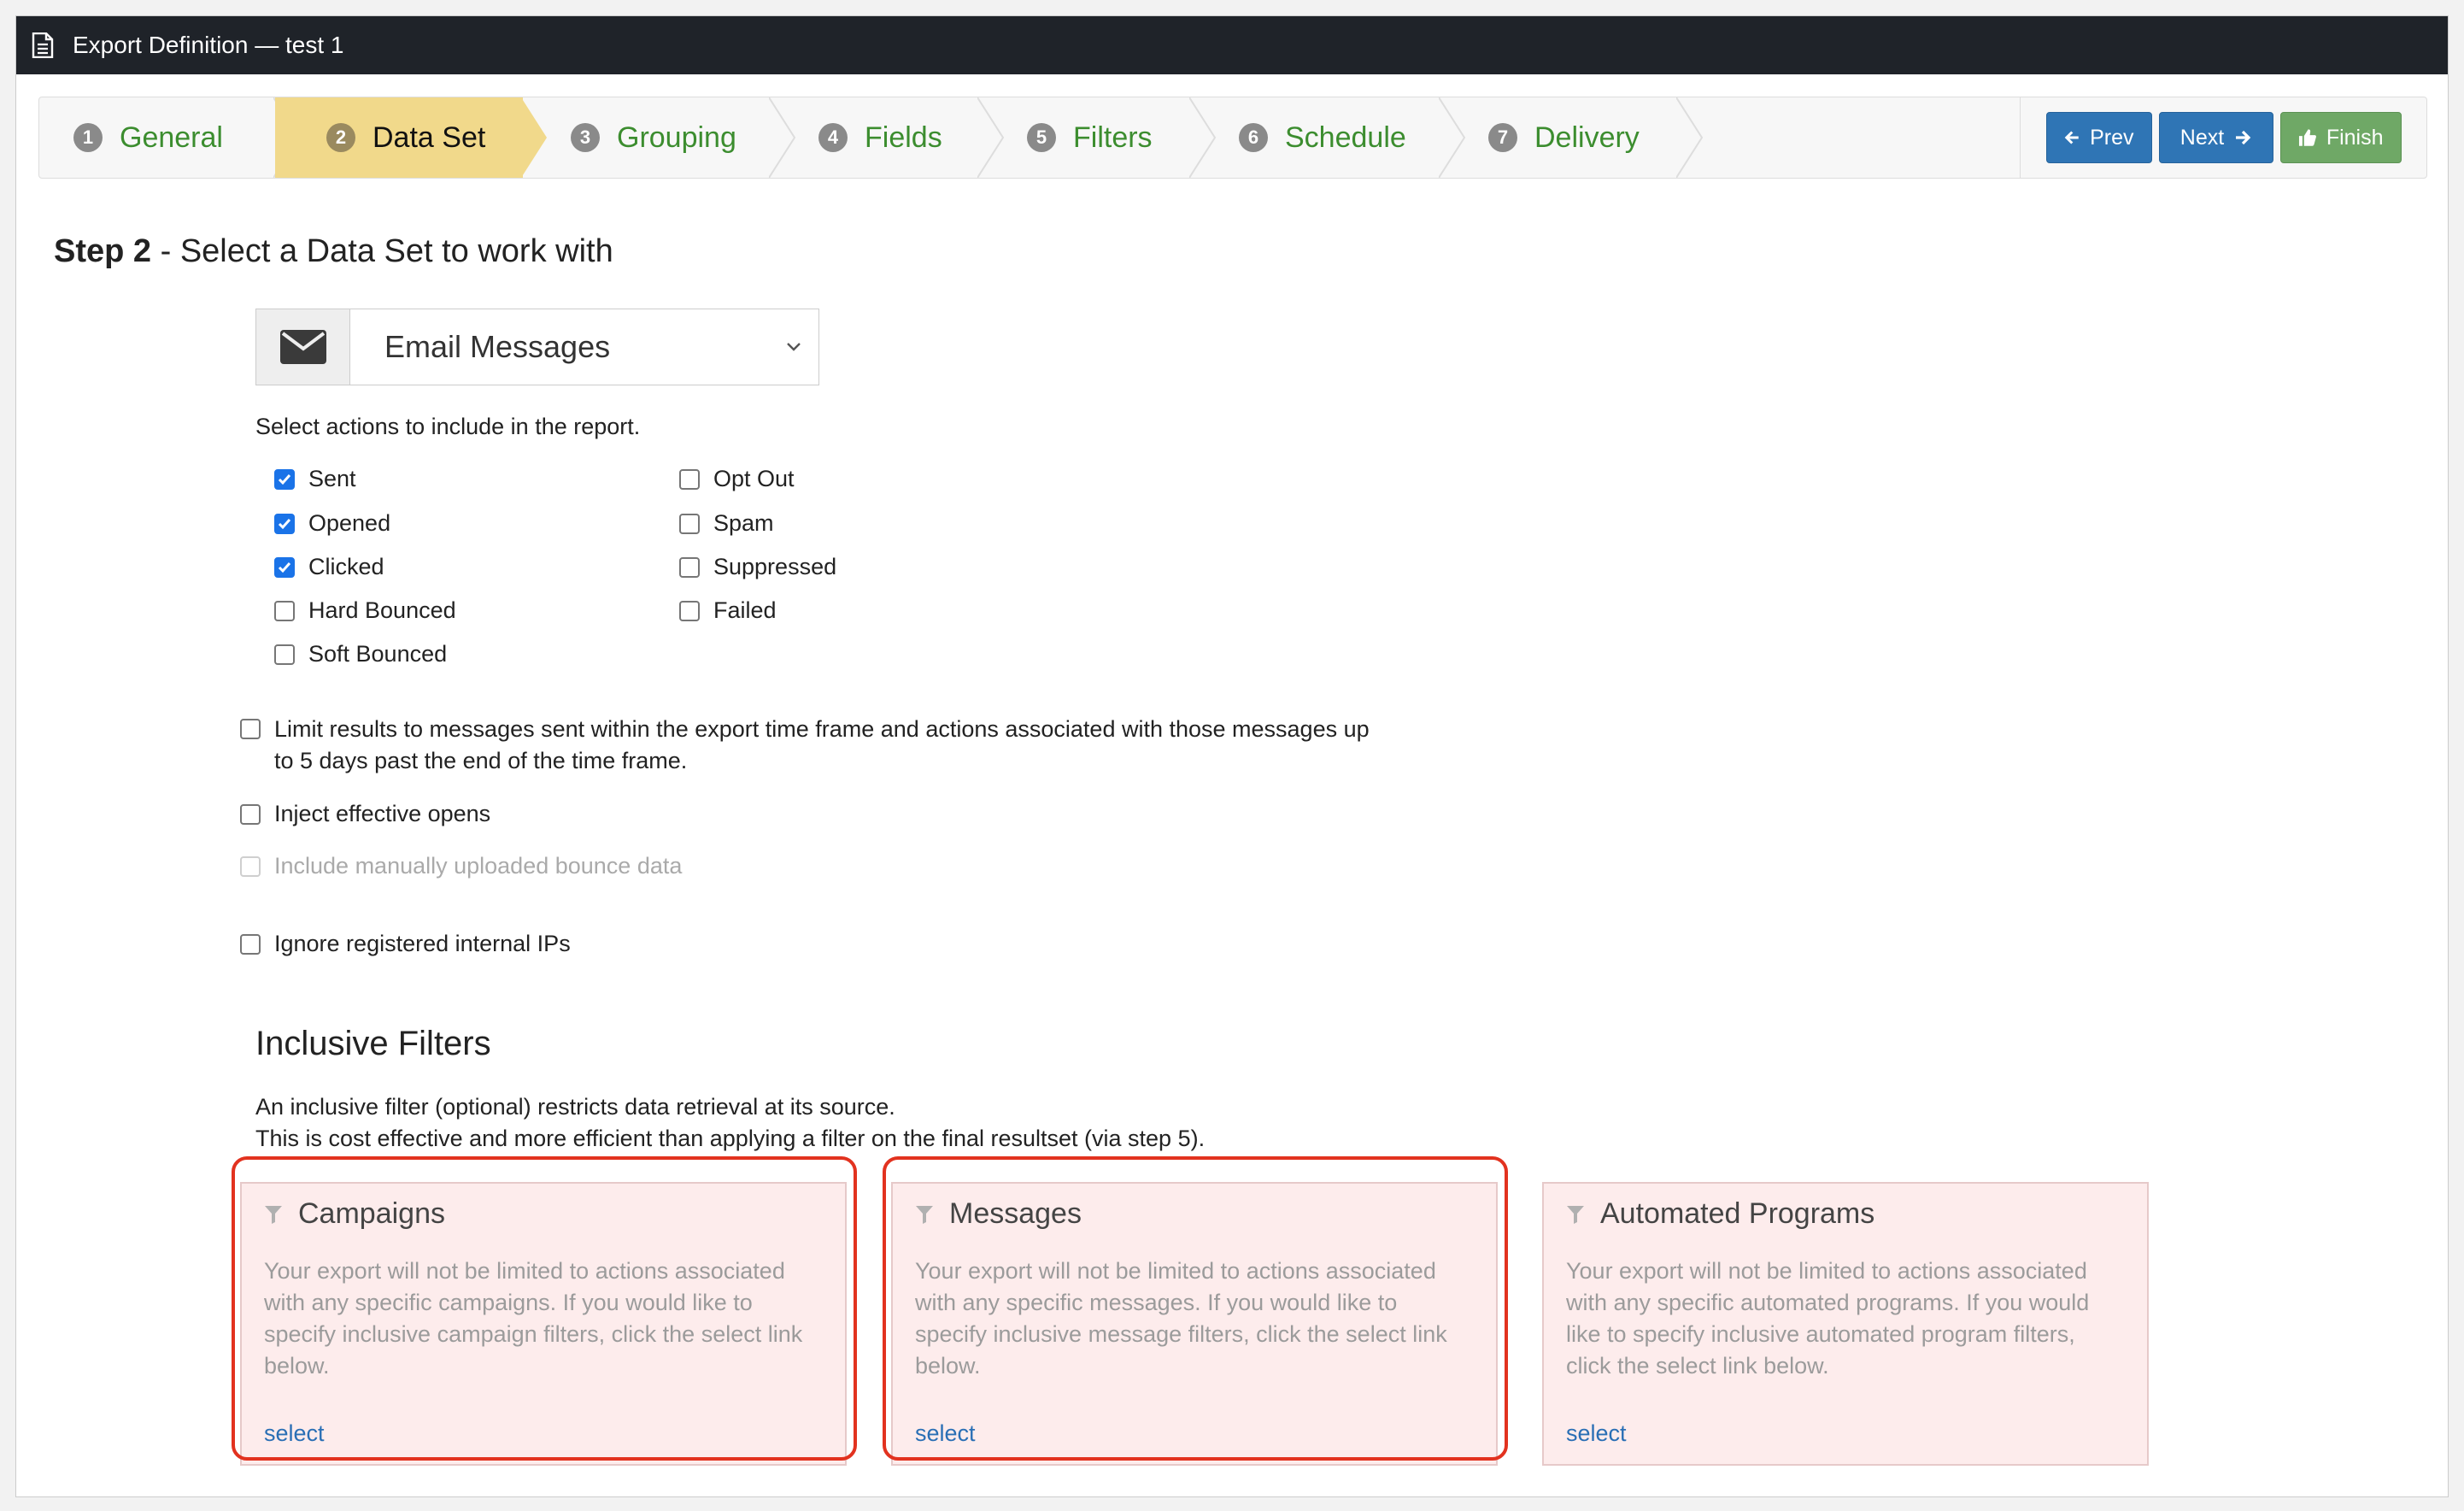 The image size is (2464, 1511). What do you see at coordinates (346, 566) in the screenshot?
I see `checkbox-label: Clicked` at bounding box center [346, 566].